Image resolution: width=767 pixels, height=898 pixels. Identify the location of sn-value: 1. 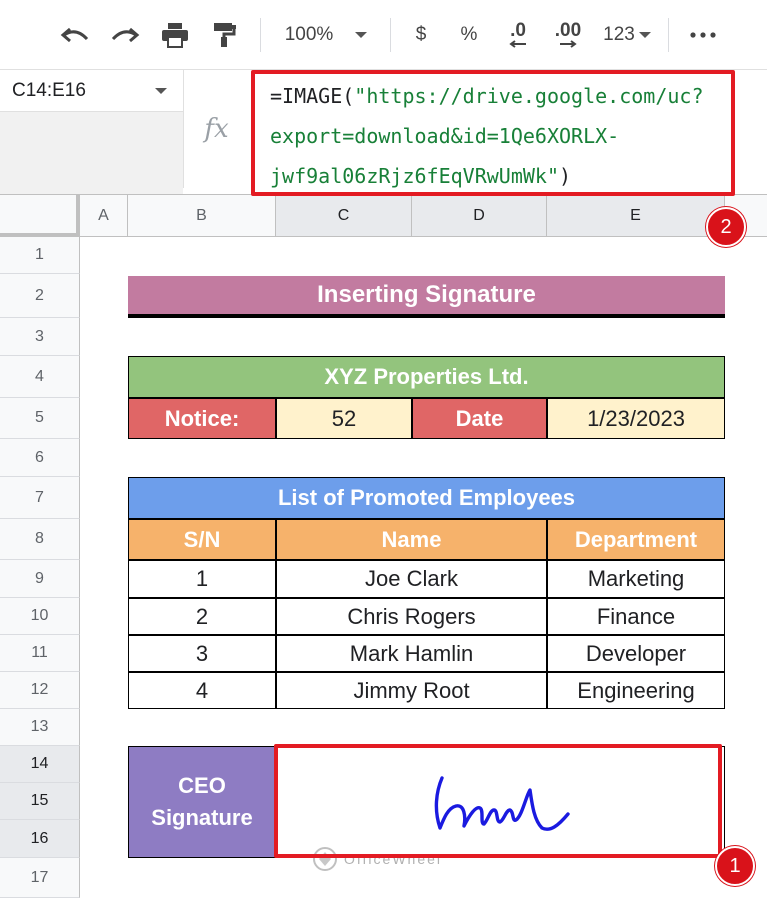
(202, 578).